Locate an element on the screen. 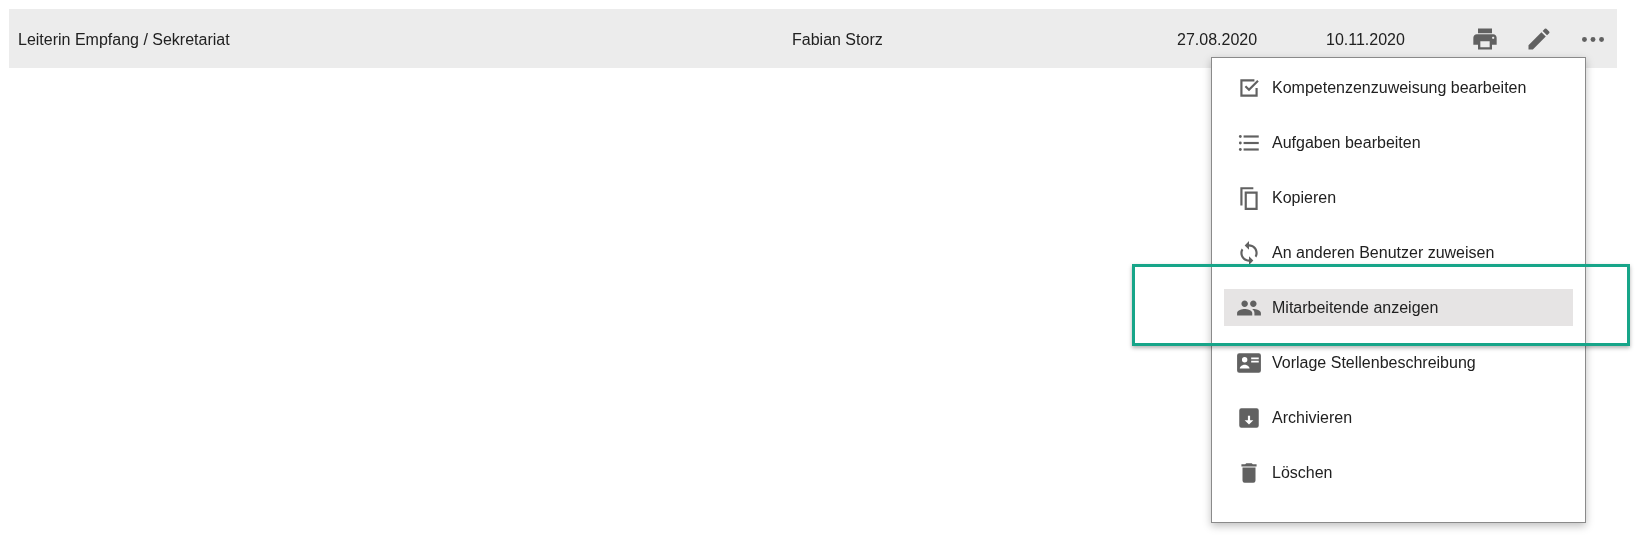  menu-item: Vorlage Stellenbeschreibung is located at coordinates (1398, 362).